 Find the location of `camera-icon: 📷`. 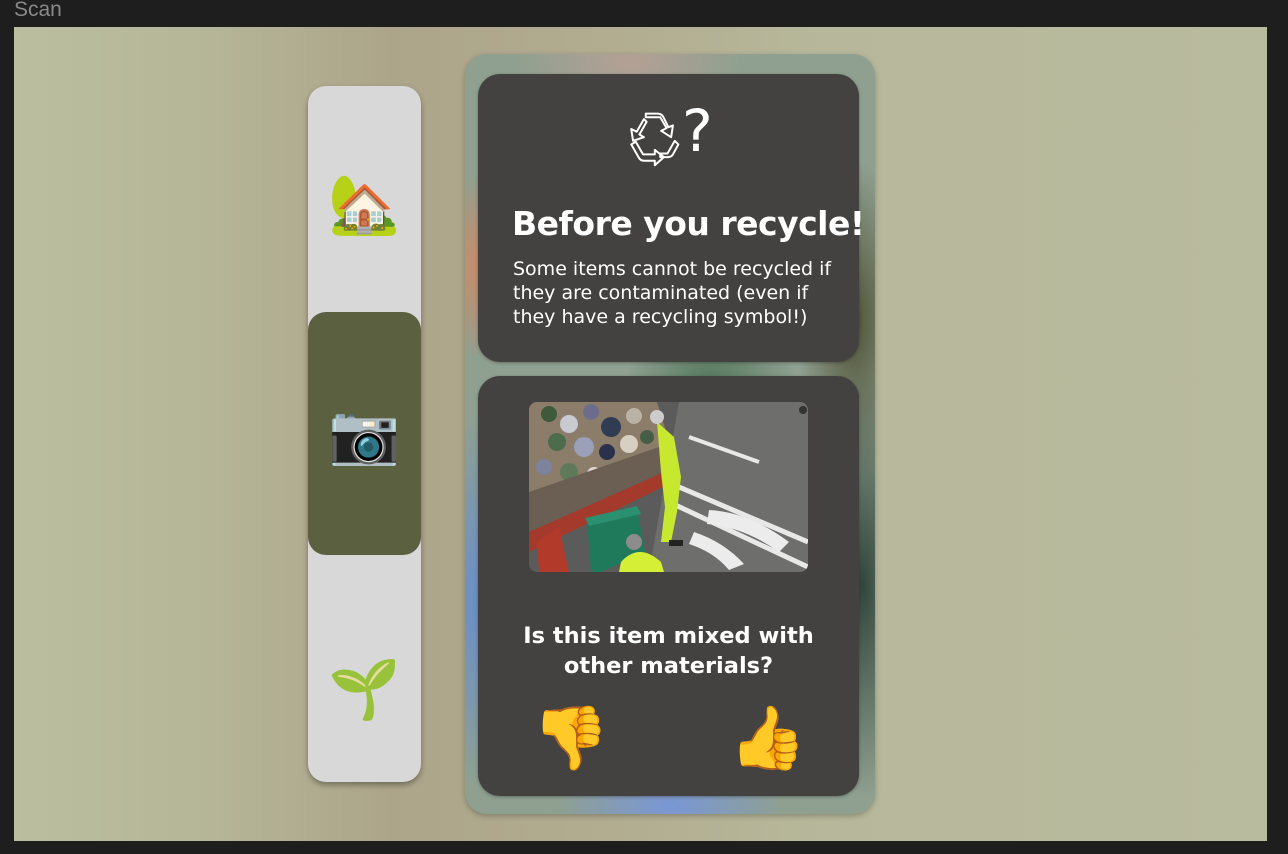

camera-icon: 📷 is located at coordinates (364, 433).